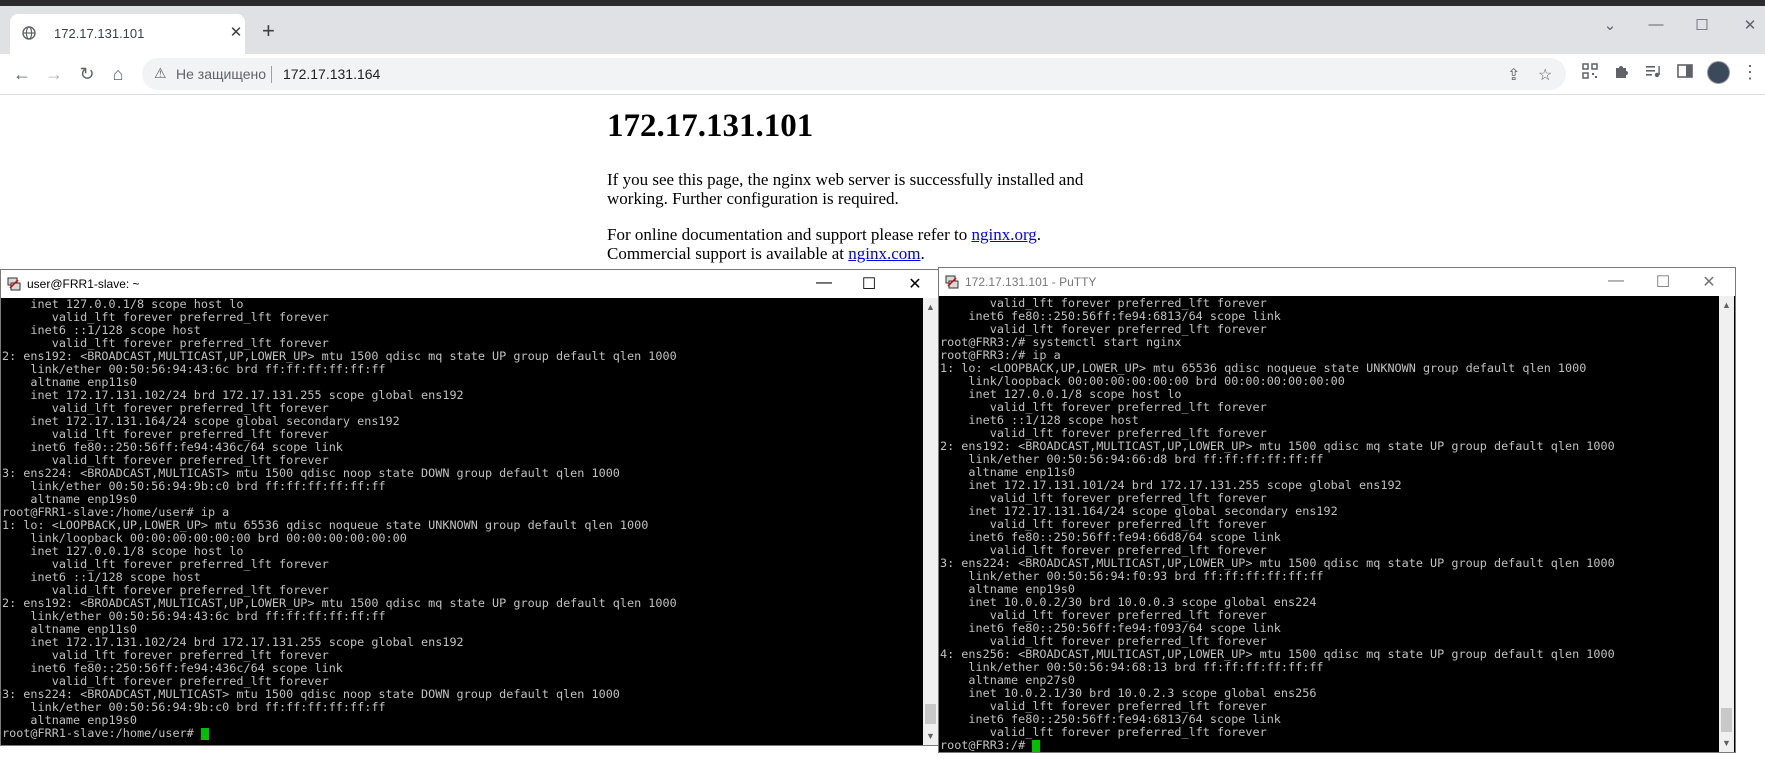  I want to click on home-icon: ⌂, so click(118, 74).